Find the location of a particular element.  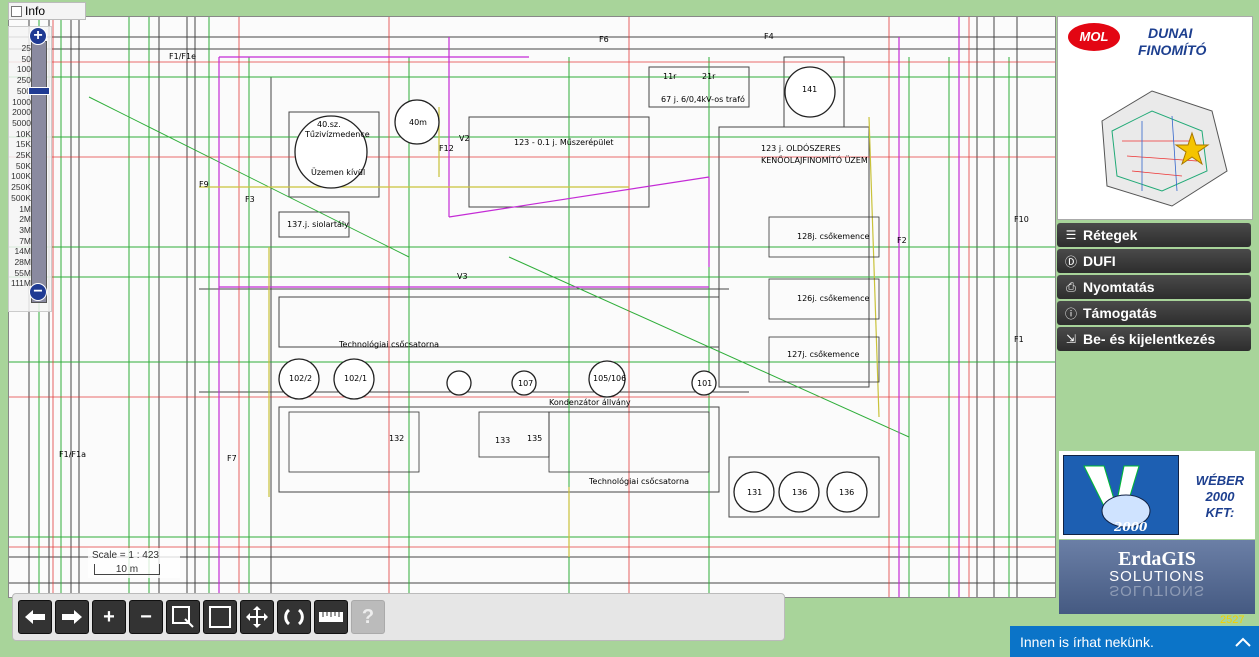

zoom-level-111M: 111M is located at coordinates (20, 283).